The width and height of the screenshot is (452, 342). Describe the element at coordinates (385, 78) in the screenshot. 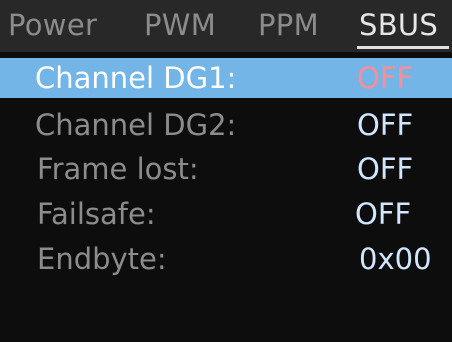

I see `row-value-channel-dg1: OFF` at that location.